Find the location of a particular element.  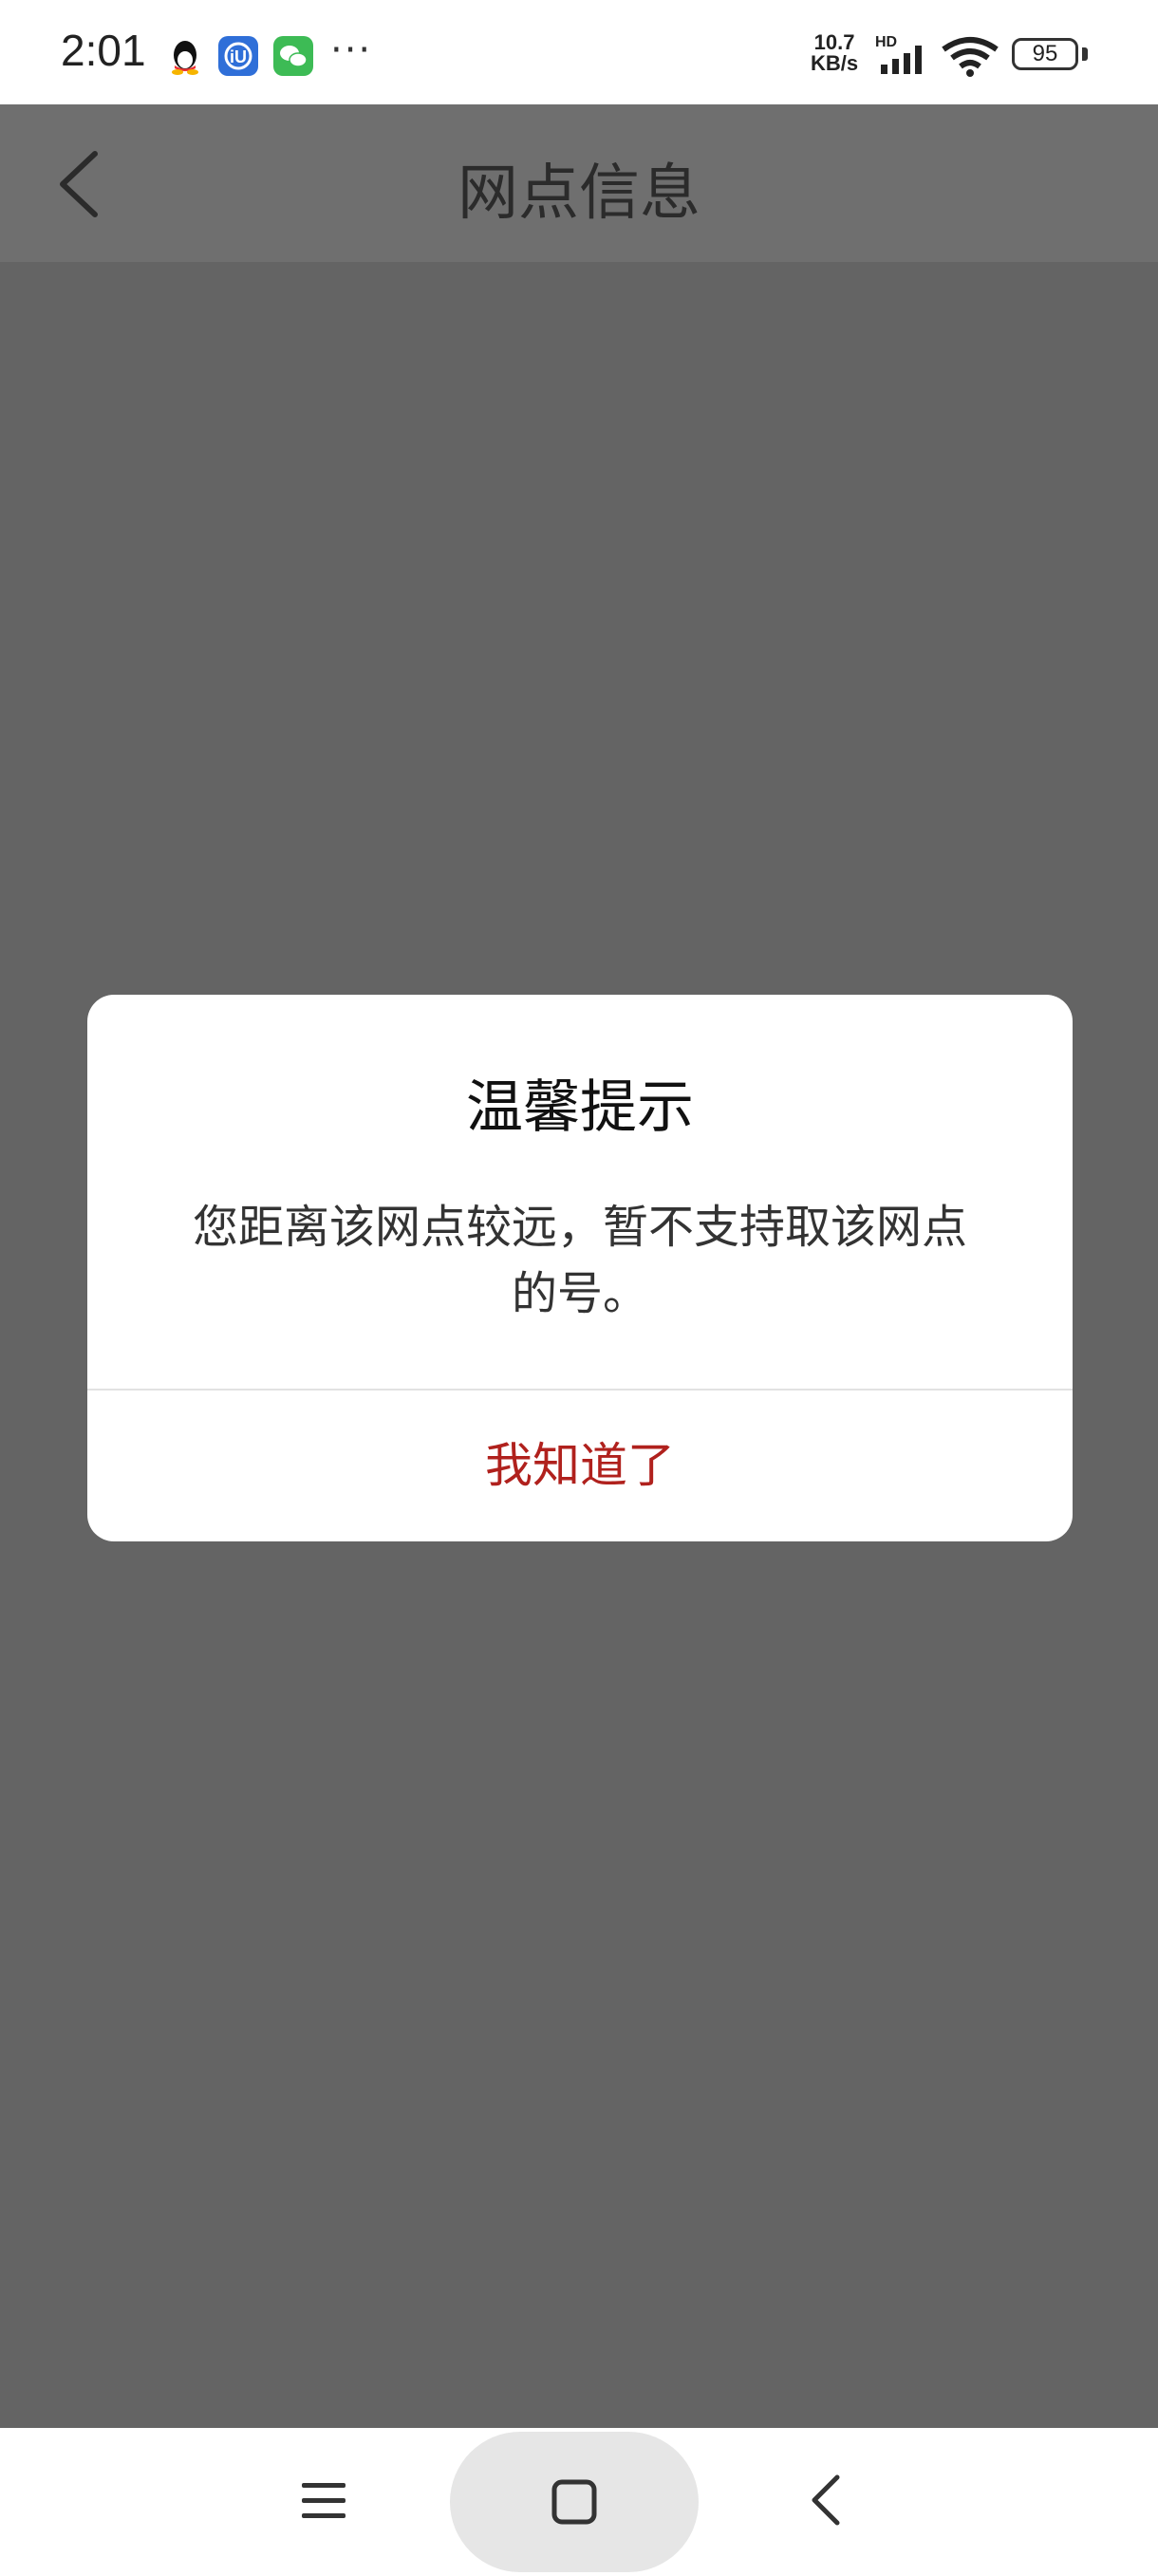

wechat-icon is located at coordinates (293, 56).